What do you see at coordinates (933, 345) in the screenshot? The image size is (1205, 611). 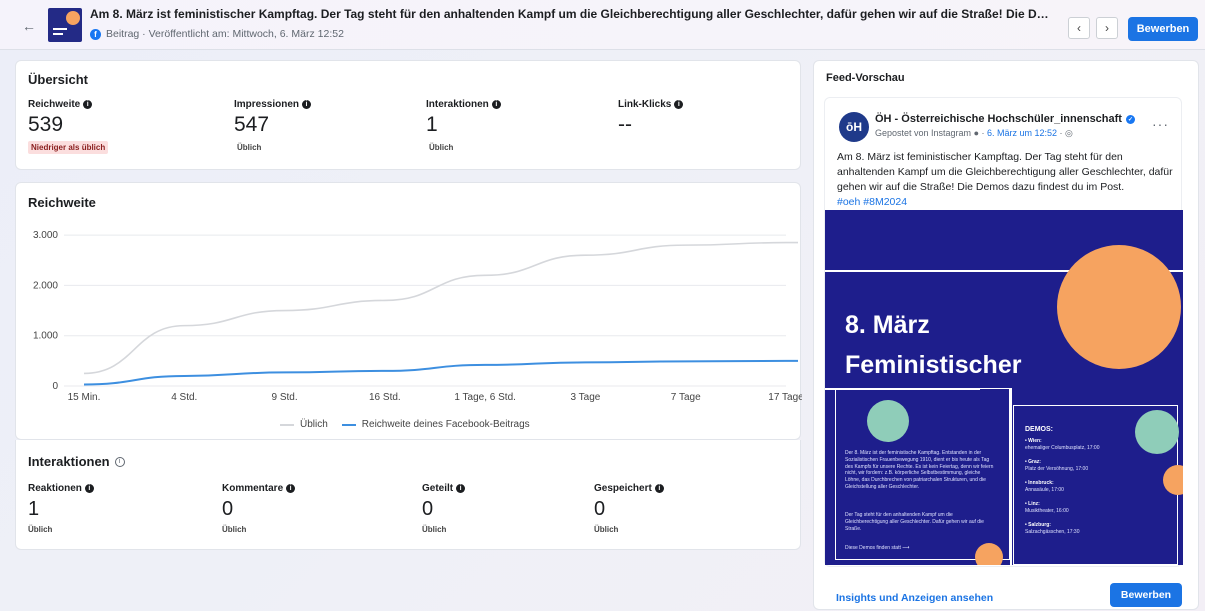 I see `image-title: 8. März Feministischer` at bounding box center [933, 345].